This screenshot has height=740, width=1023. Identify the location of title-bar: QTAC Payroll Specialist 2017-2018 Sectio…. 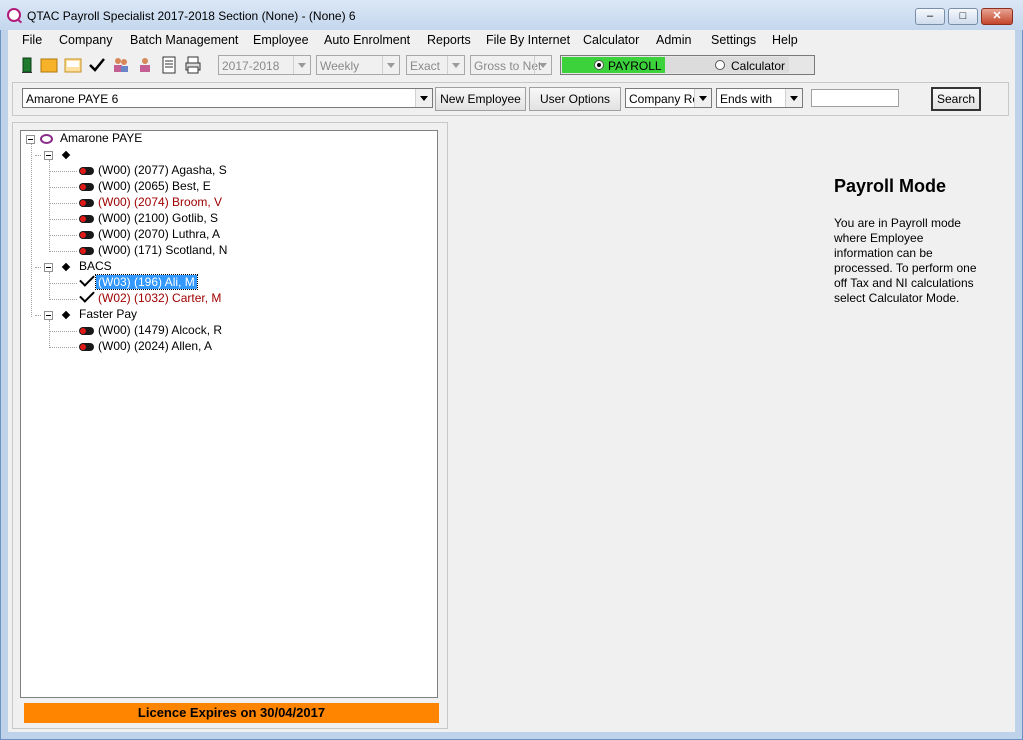
(511, 15).